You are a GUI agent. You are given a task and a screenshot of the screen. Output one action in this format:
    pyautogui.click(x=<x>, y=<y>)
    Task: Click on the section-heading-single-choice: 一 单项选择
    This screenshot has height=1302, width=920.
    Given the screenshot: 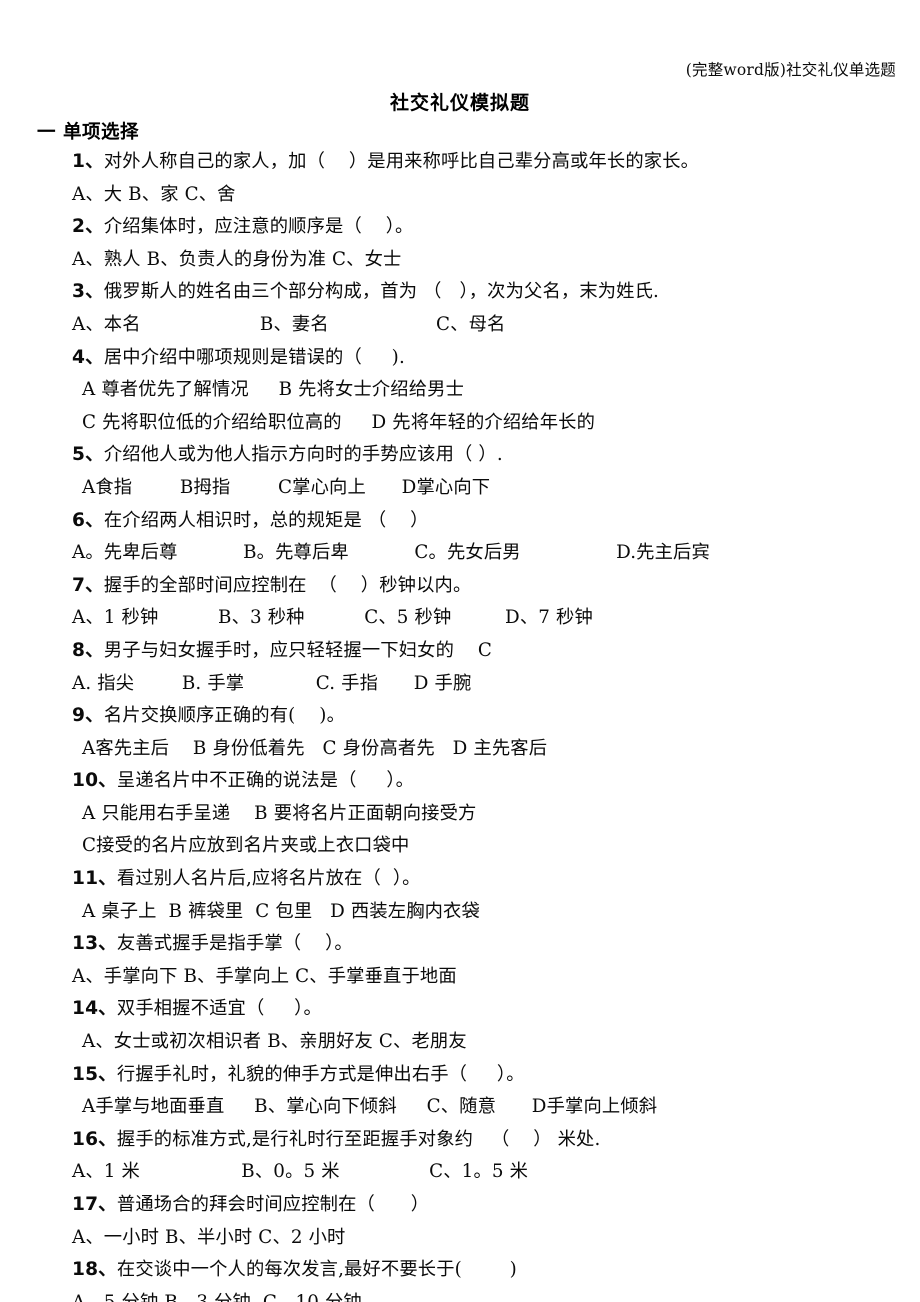 What is the action you would take?
    pyautogui.click(x=88, y=132)
    